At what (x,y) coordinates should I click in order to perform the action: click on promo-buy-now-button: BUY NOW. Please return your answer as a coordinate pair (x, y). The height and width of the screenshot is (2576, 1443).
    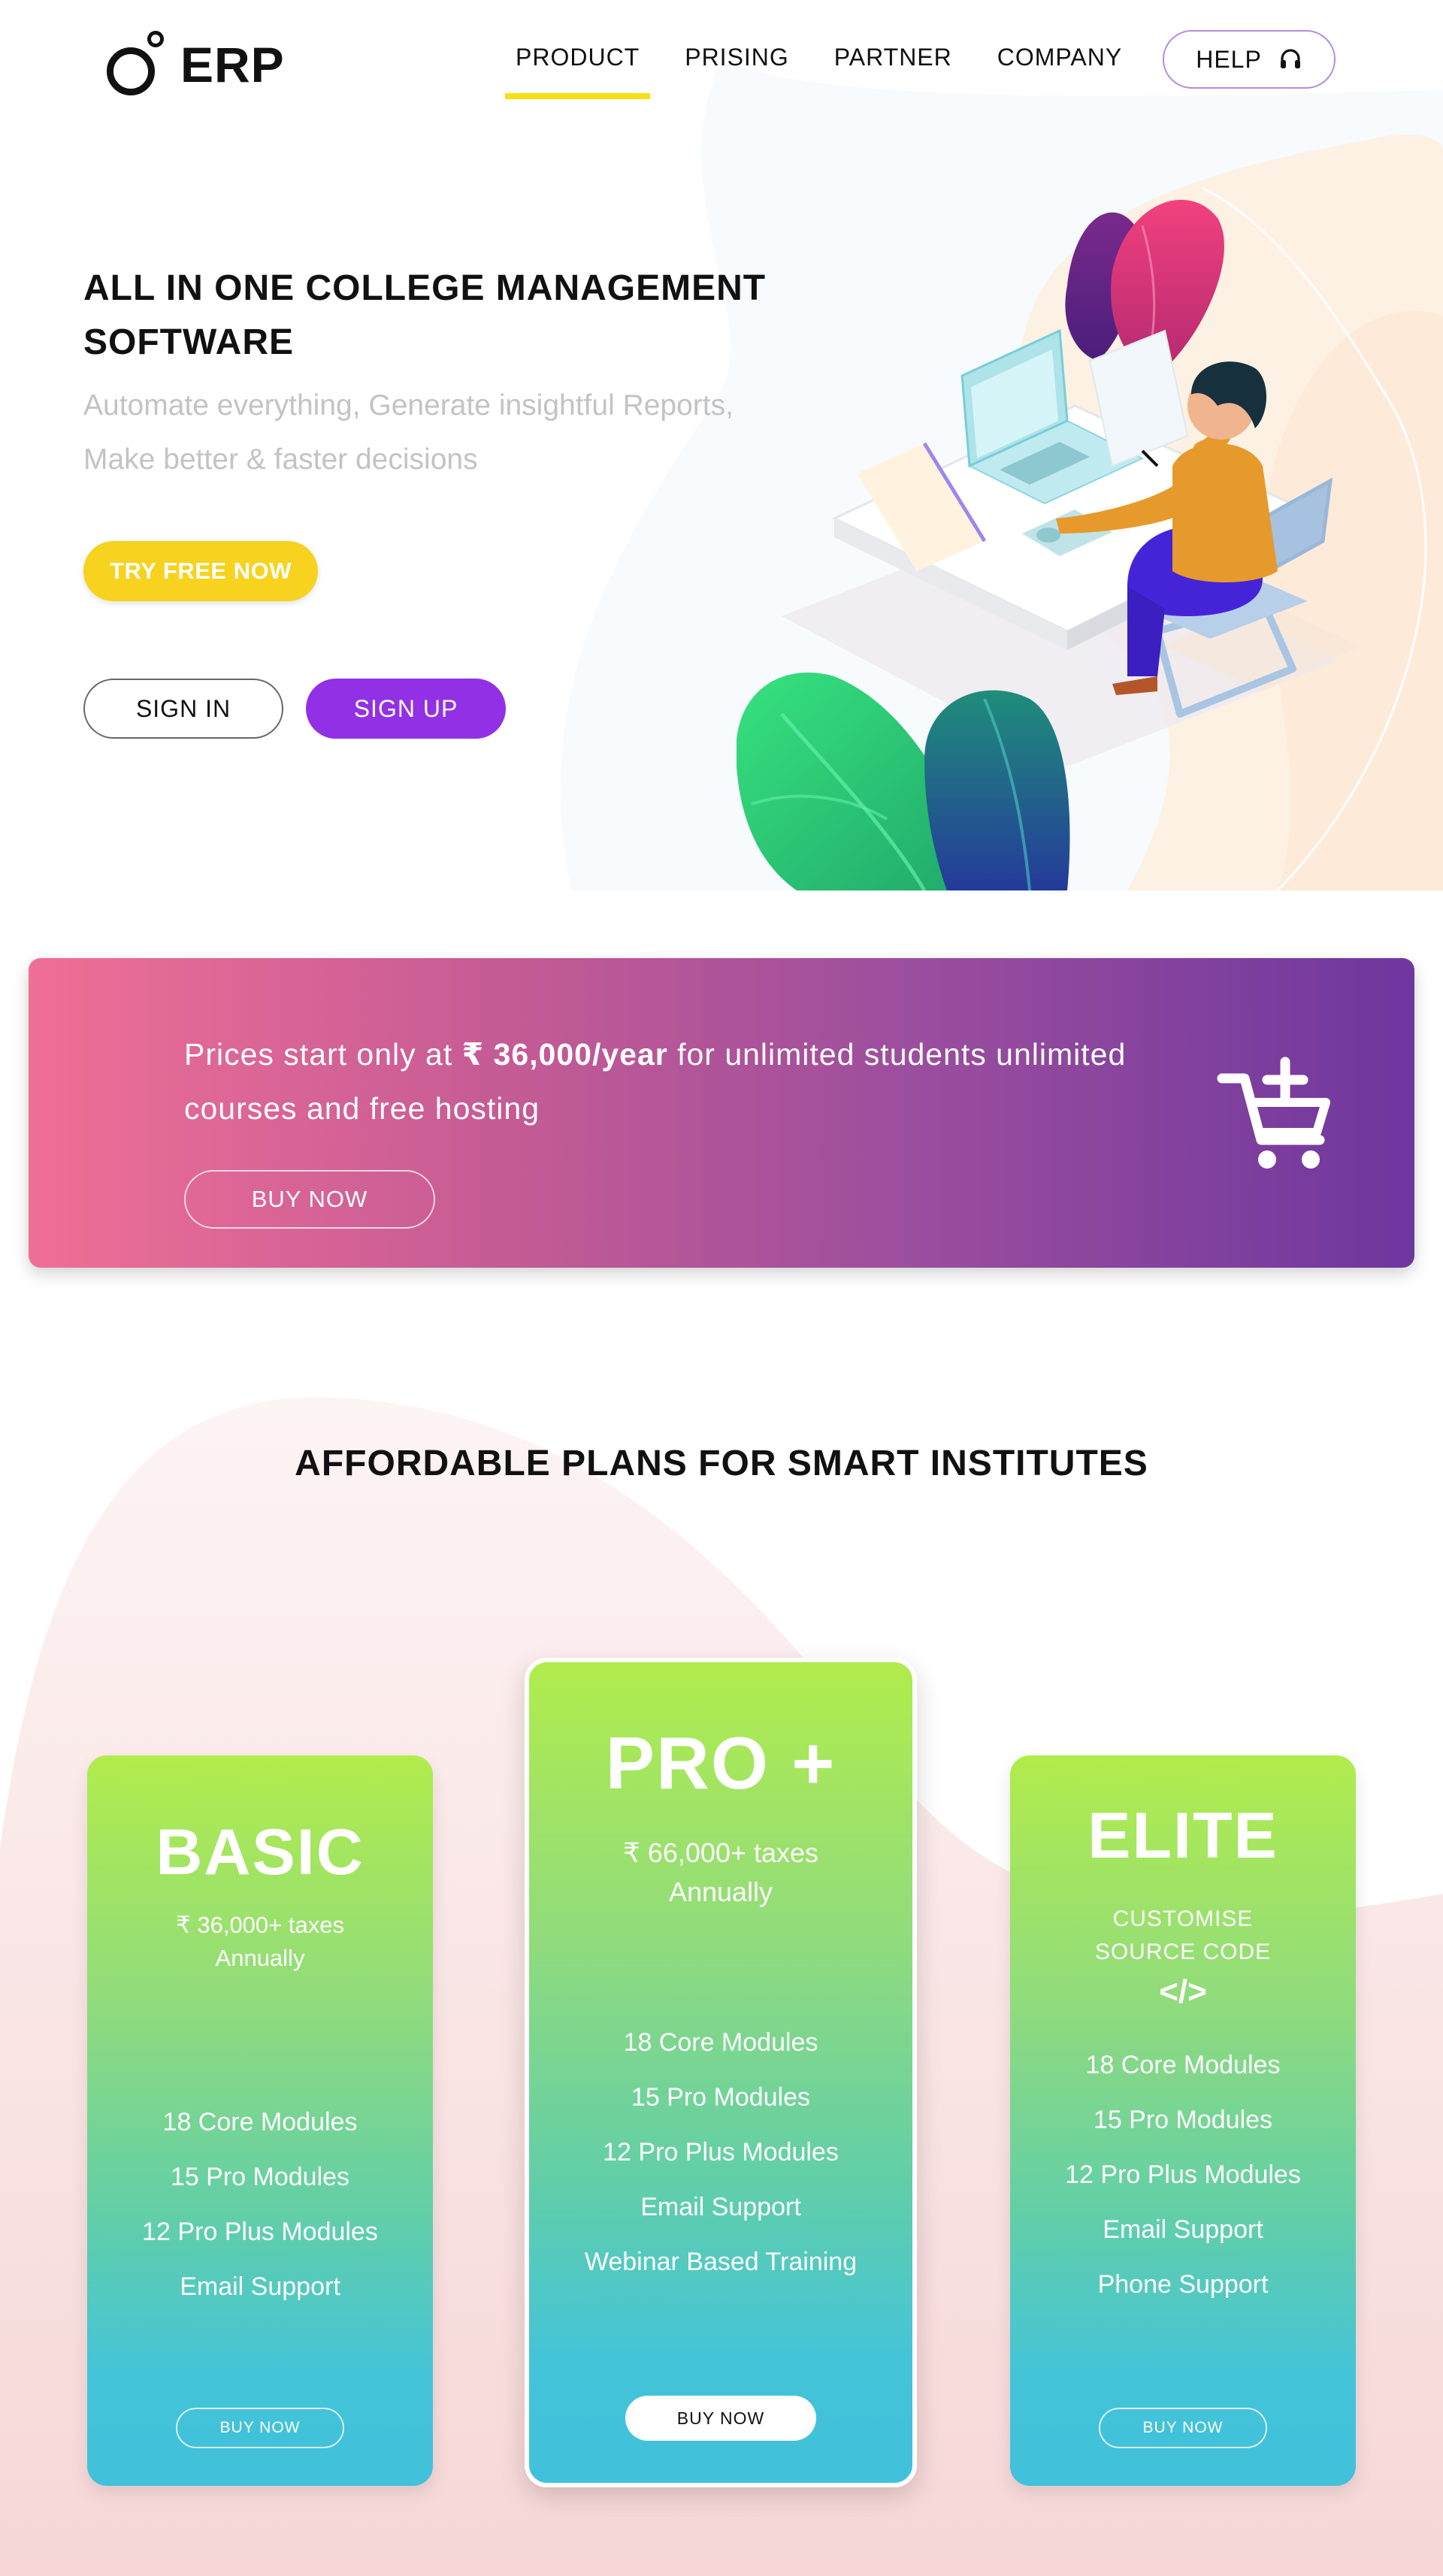
    Looking at the image, I should click on (309, 1199).